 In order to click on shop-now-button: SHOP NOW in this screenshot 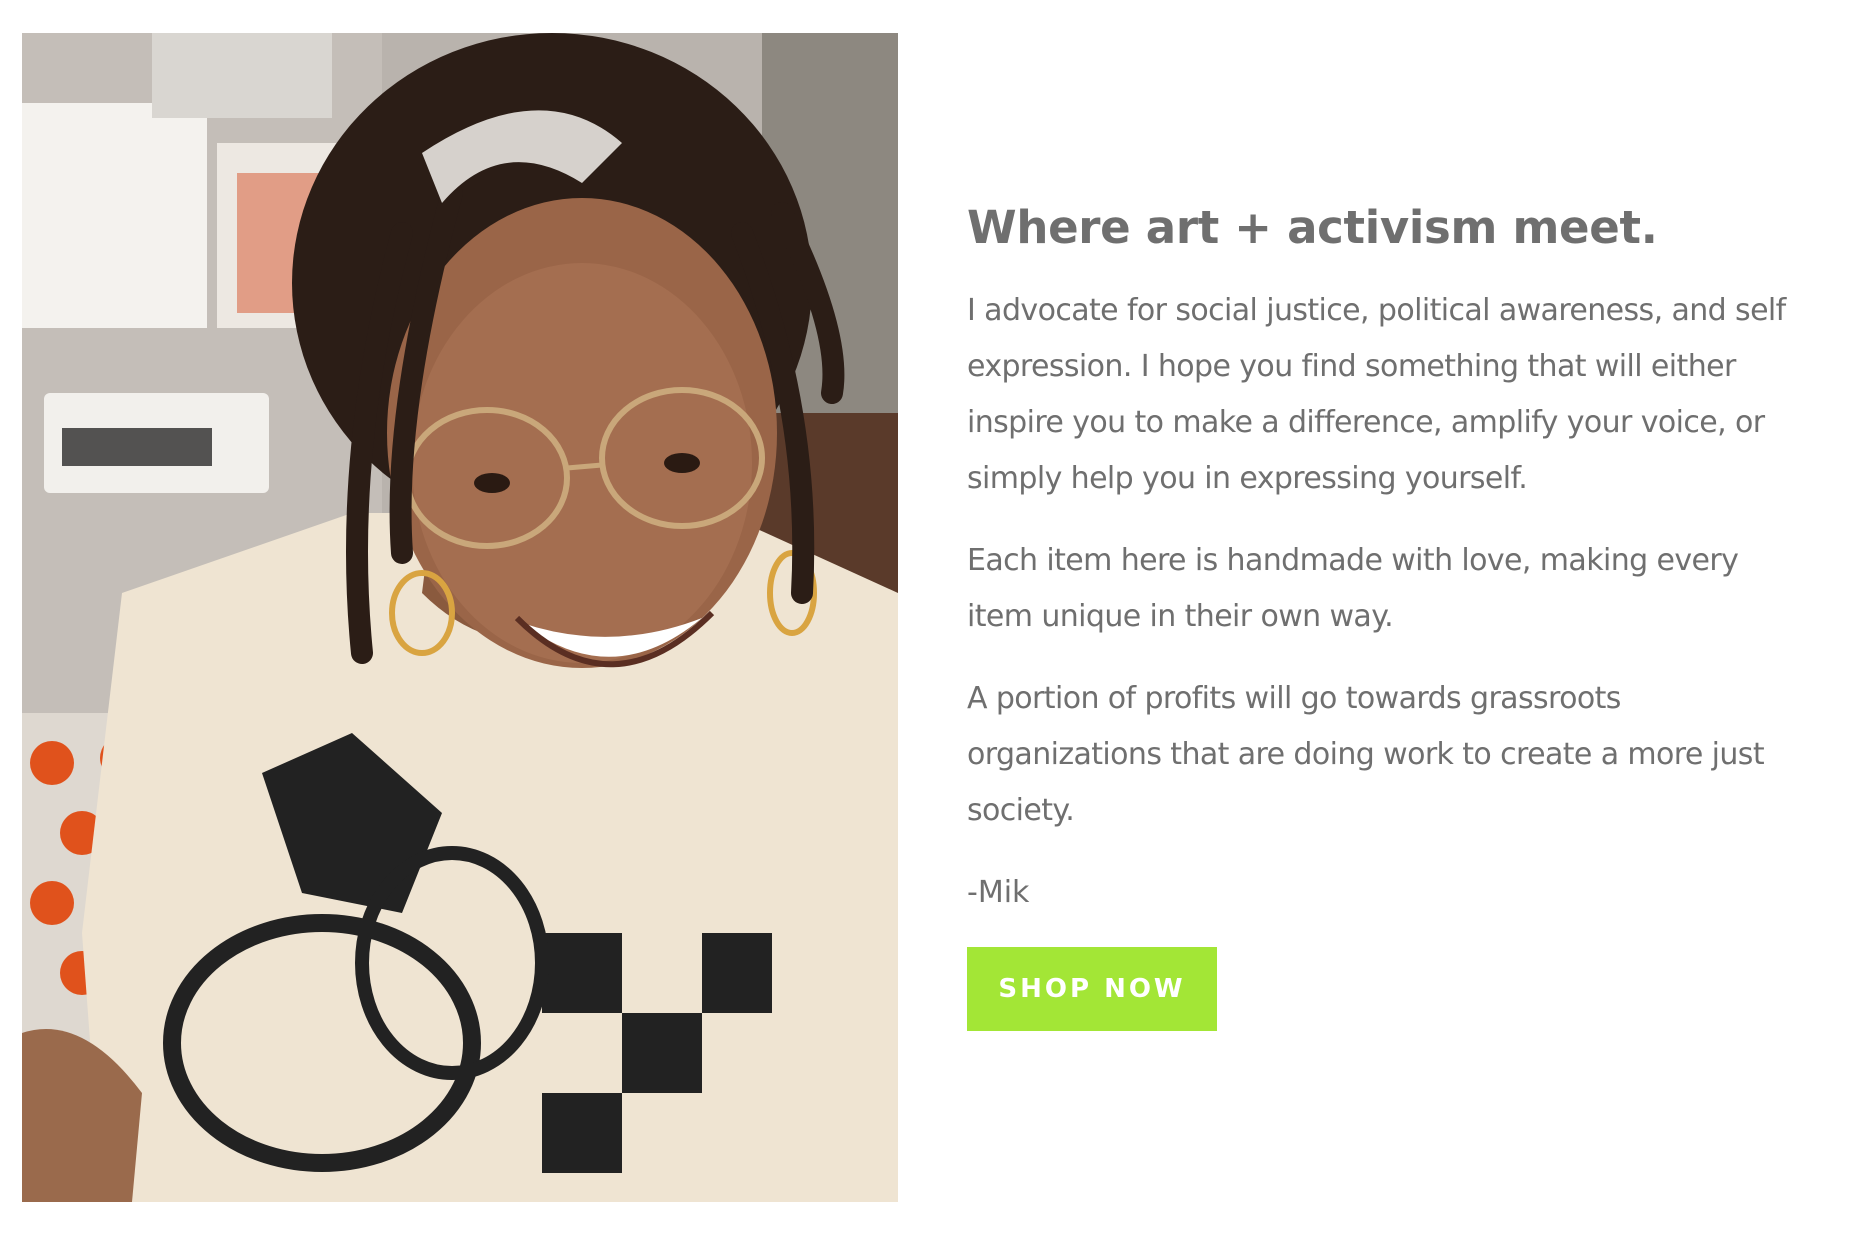, I will do `click(1092, 989)`.